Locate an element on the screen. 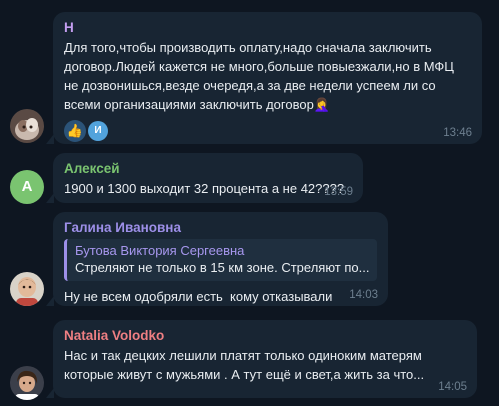 This screenshot has height=406, width=499. message-time: 14:03 is located at coordinates (363, 295).